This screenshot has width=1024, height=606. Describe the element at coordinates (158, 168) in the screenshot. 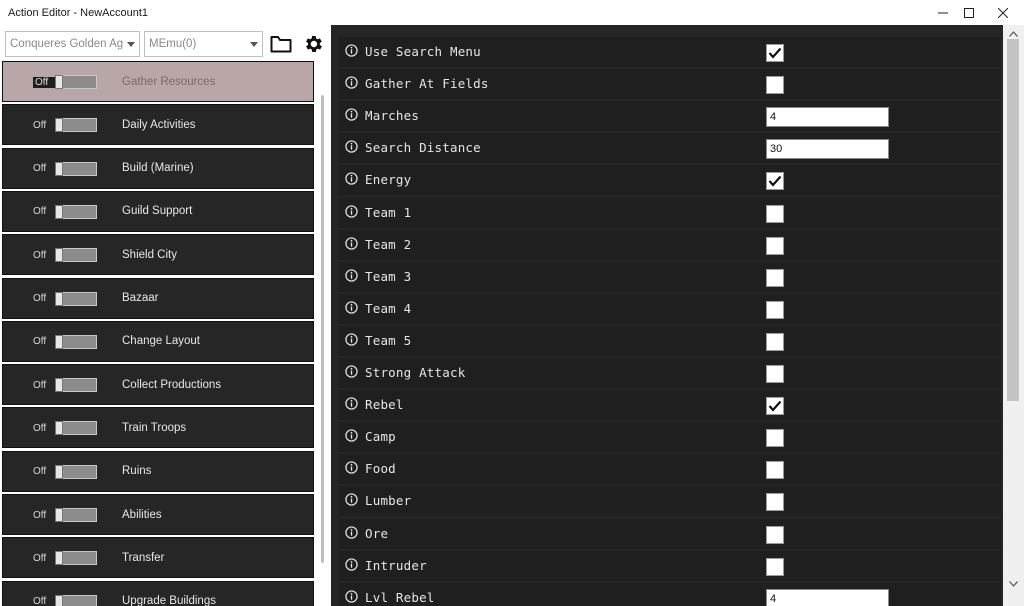

I see `action-item: Off Build (Marine)` at that location.